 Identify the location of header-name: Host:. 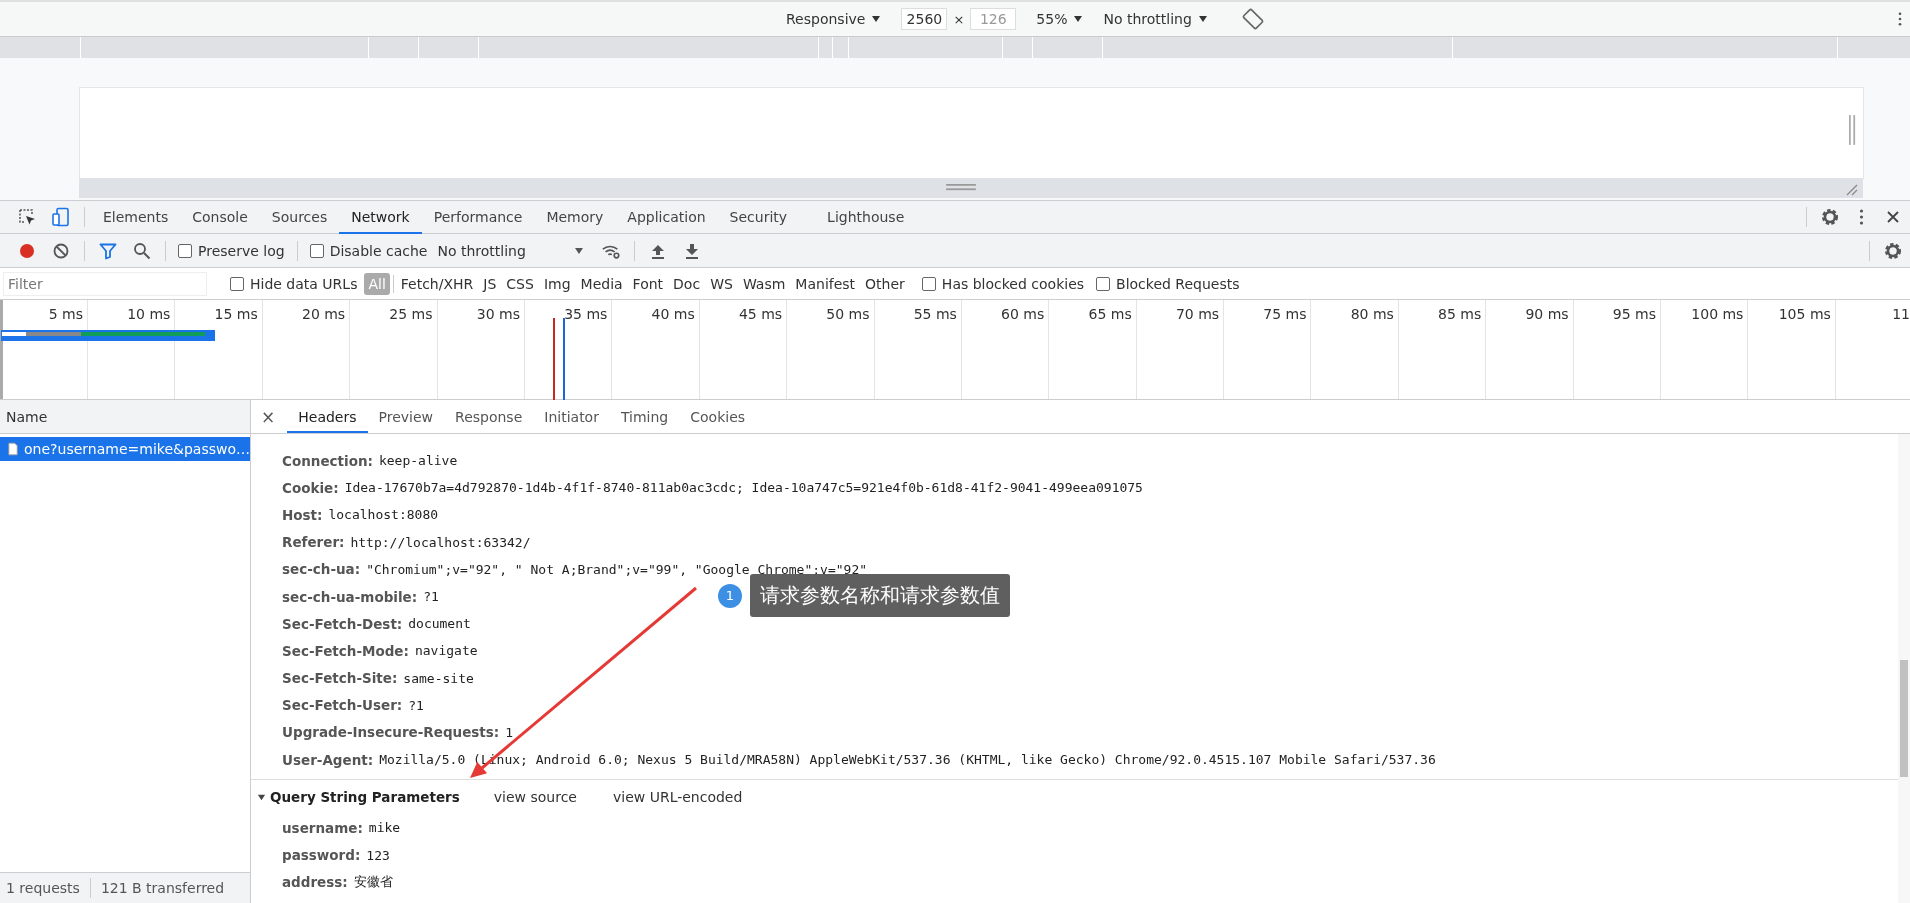
(302, 514).